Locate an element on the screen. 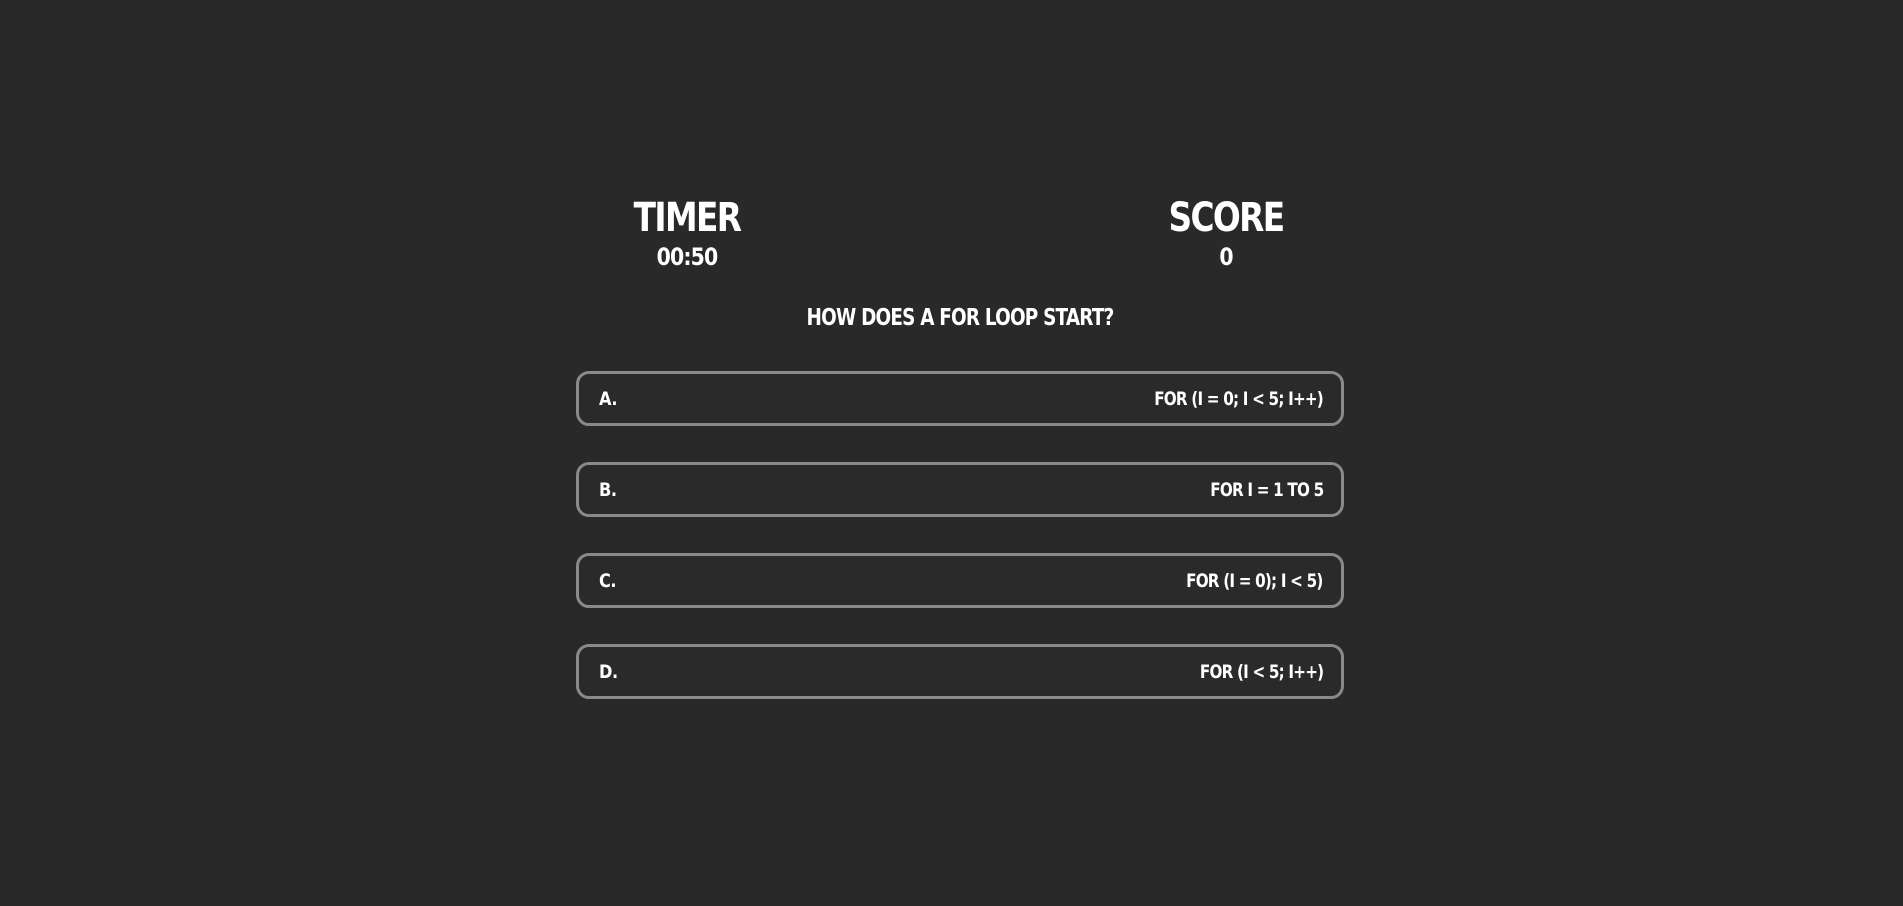 The width and height of the screenshot is (1903, 906). timer-panel: Timer 00:50 is located at coordinates (687, 234).